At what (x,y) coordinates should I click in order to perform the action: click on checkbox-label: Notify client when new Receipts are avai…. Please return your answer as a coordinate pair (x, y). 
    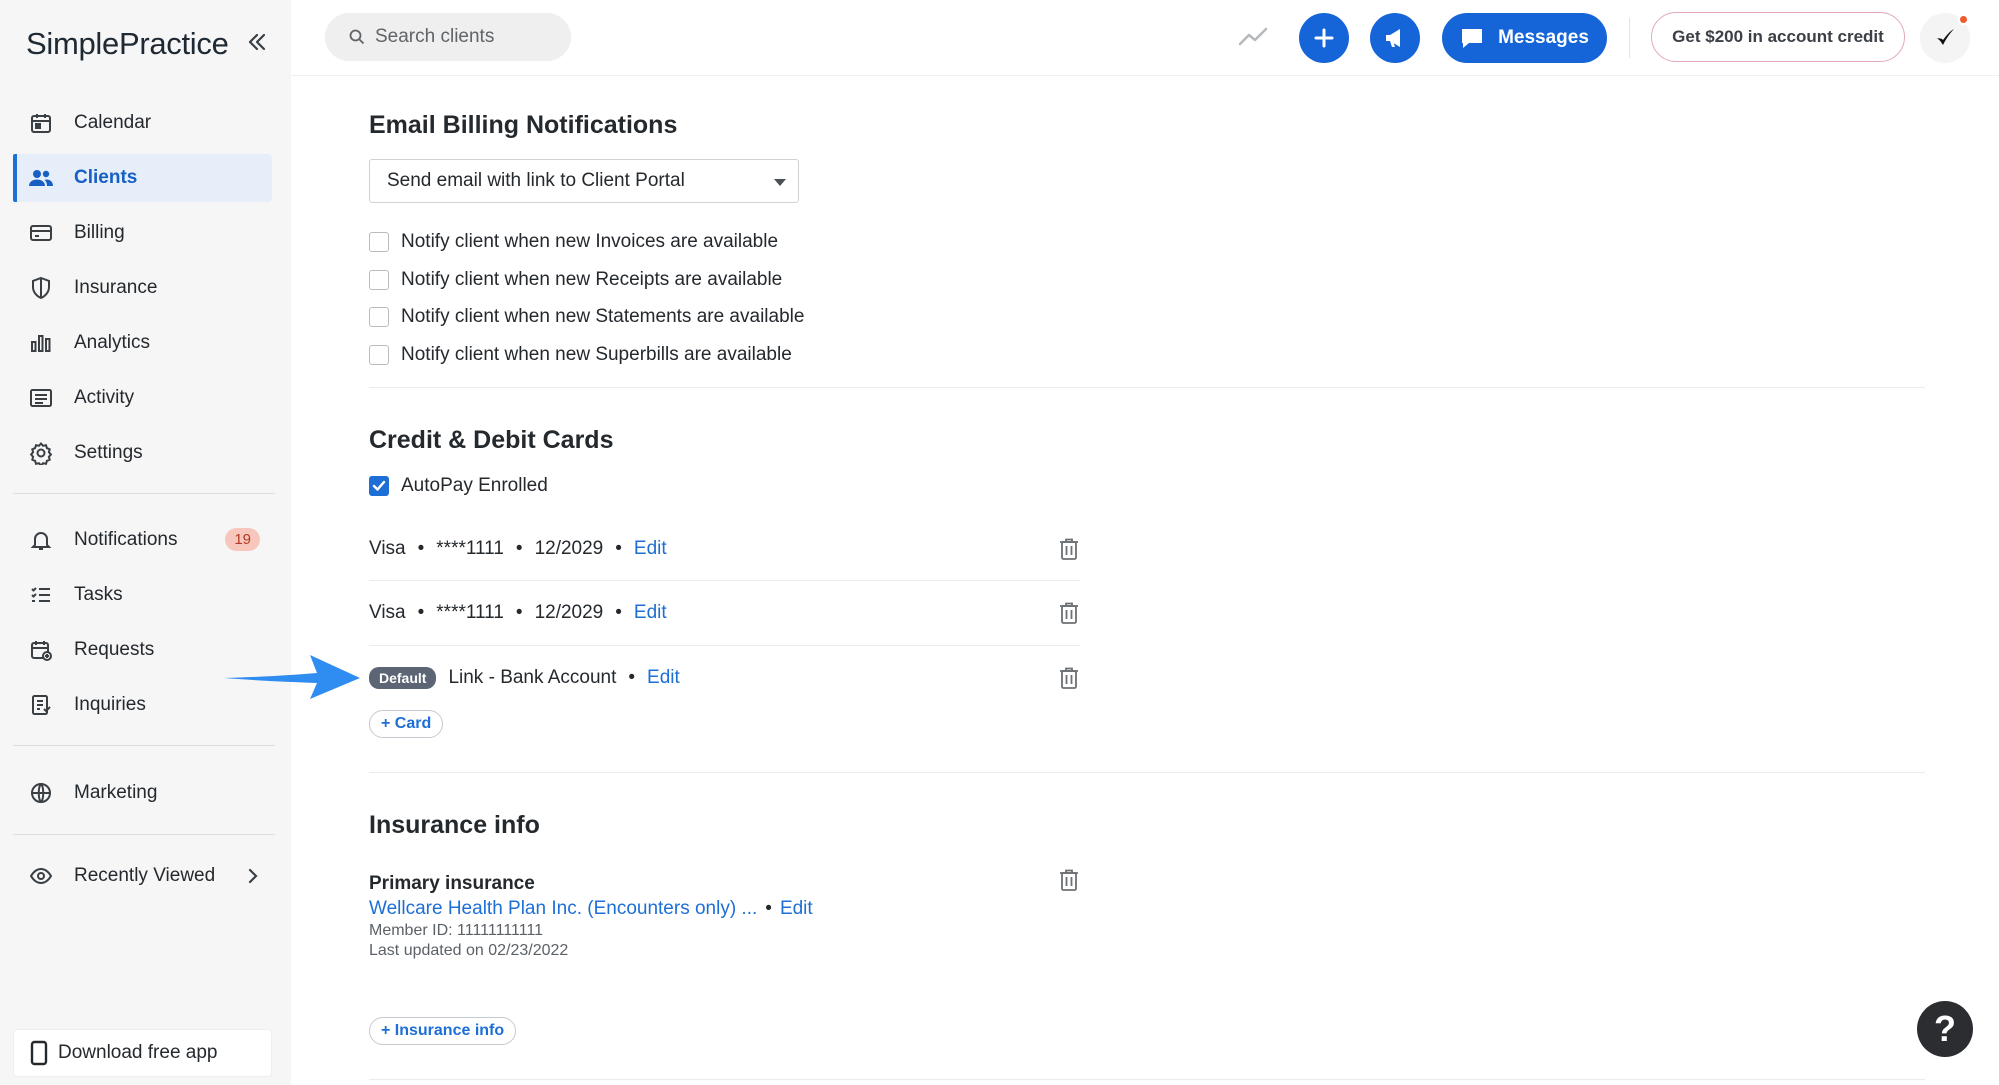
    Looking at the image, I should click on (592, 279).